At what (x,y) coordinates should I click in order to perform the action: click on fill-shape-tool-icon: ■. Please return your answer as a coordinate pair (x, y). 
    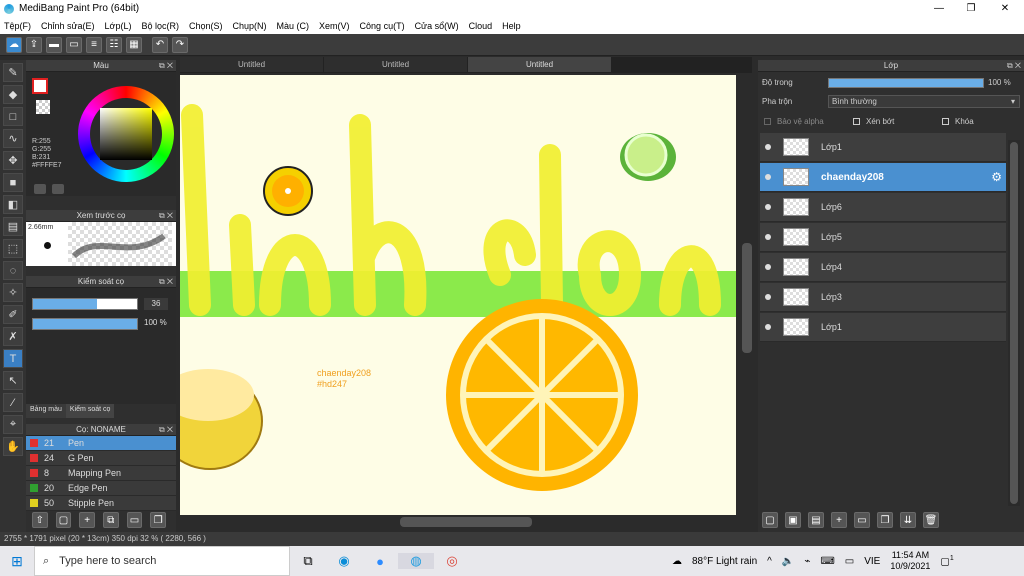
    Looking at the image, I should click on (13, 182).